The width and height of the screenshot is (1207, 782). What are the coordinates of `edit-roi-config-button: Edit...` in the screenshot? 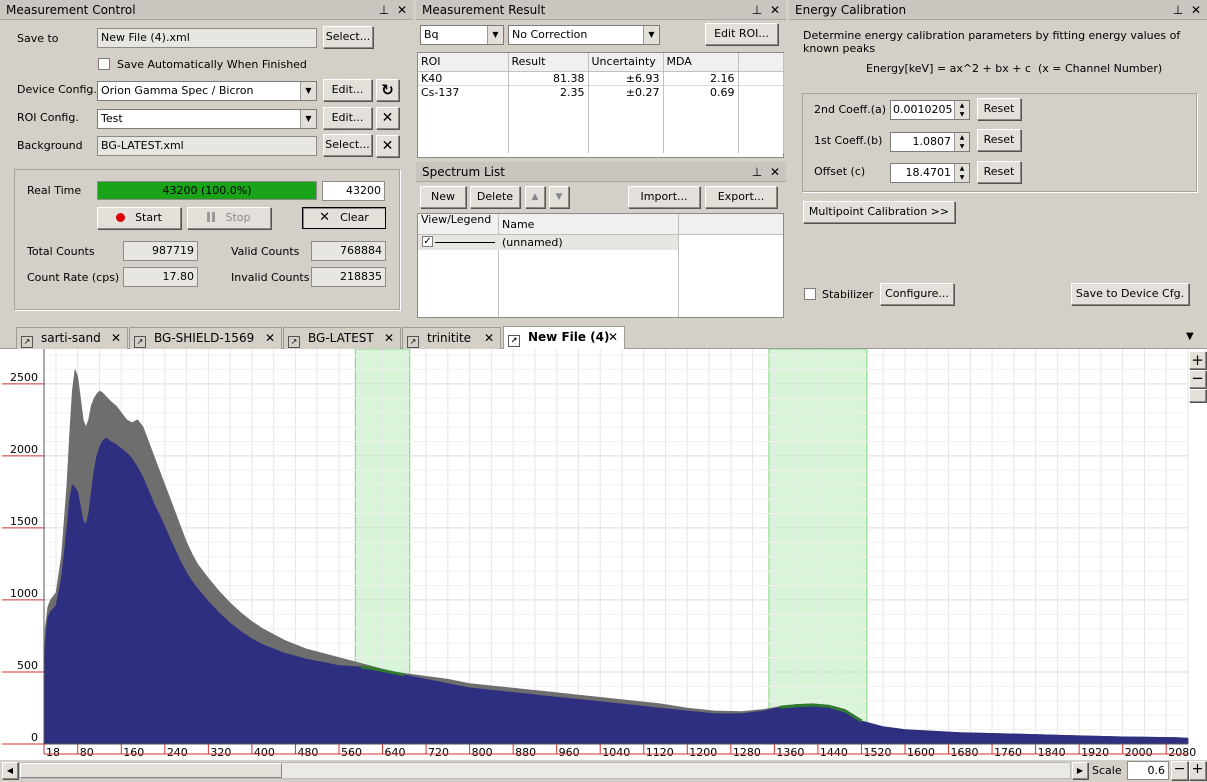 It's located at (347, 118).